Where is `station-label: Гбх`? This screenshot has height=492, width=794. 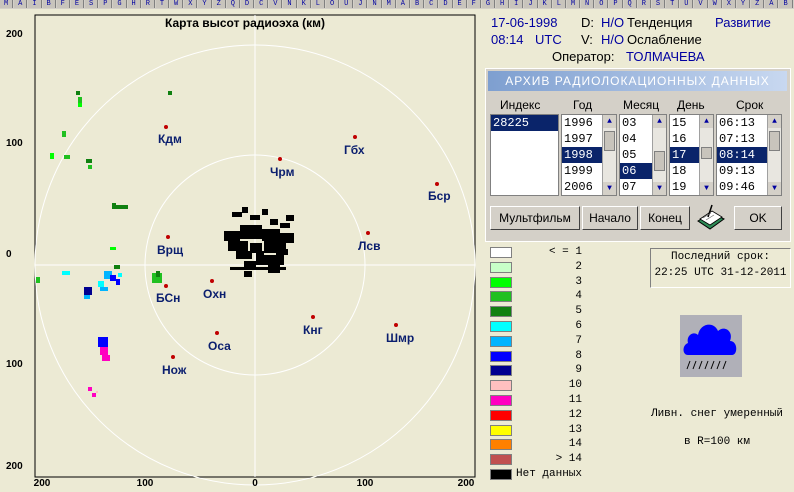 station-label: Гбх is located at coordinates (354, 150).